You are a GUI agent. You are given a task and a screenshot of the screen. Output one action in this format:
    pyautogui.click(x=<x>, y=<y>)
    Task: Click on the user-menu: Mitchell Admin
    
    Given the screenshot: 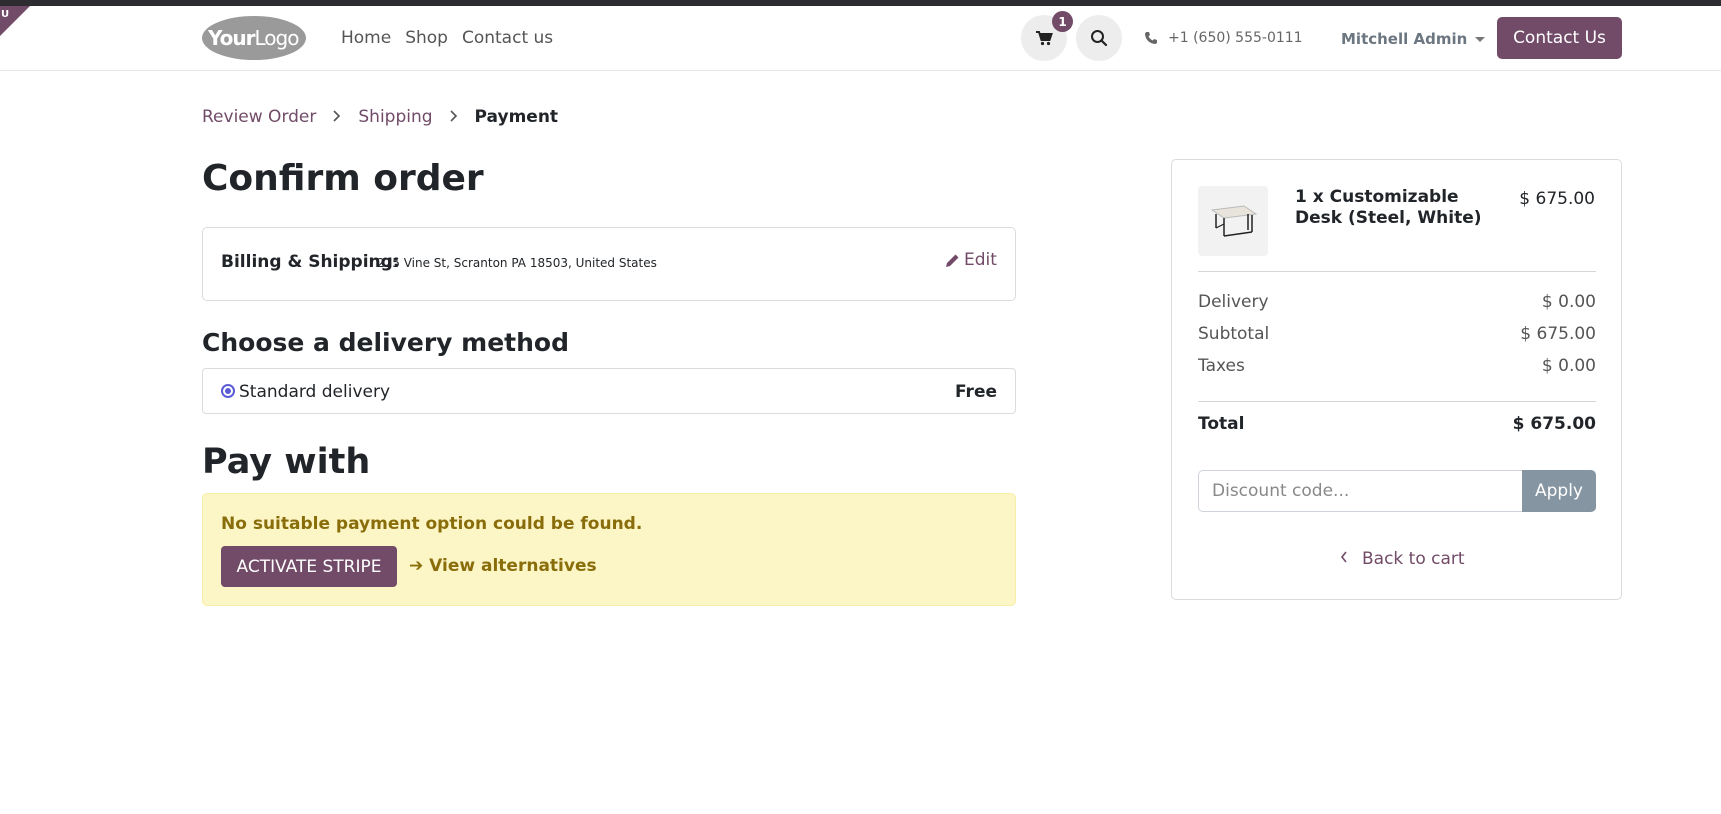 What is the action you would take?
    pyautogui.click(x=1413, y=39)
    